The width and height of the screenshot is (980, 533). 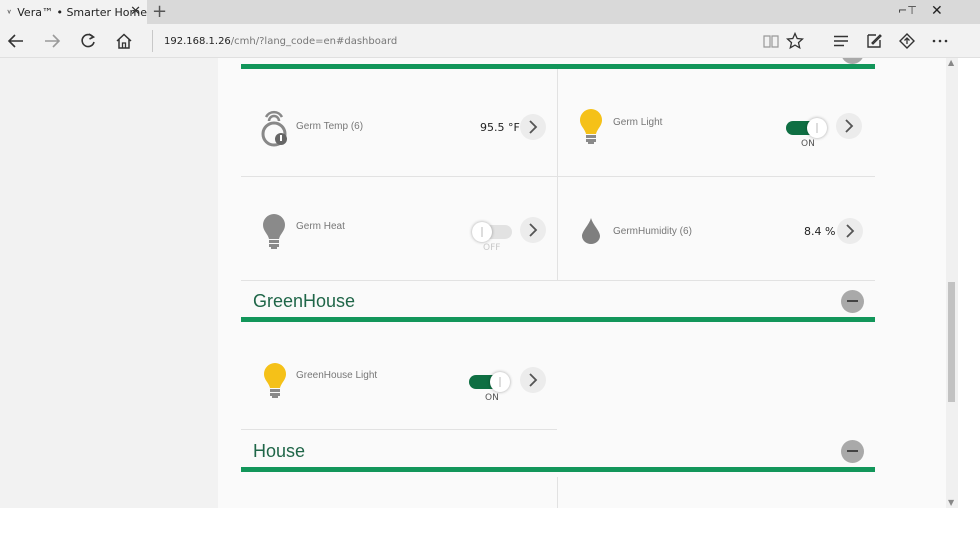 What do you see at coordinates (490, 520) in the screenshot?
I see `window-bottom-edge` at bounding box center [490, 520].